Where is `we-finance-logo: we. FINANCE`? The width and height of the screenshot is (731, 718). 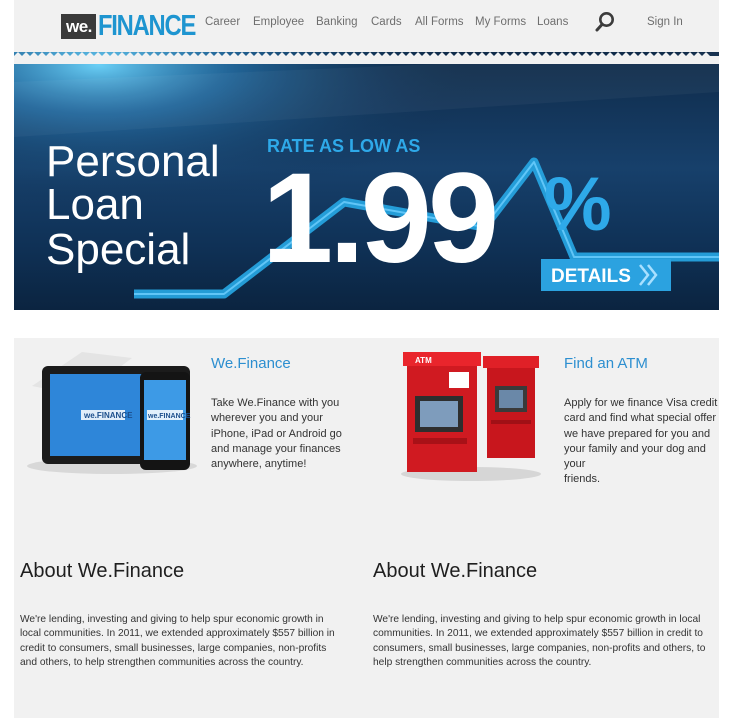 we-finance-logo: we. FINANCE is located at coordinates (138, 26).